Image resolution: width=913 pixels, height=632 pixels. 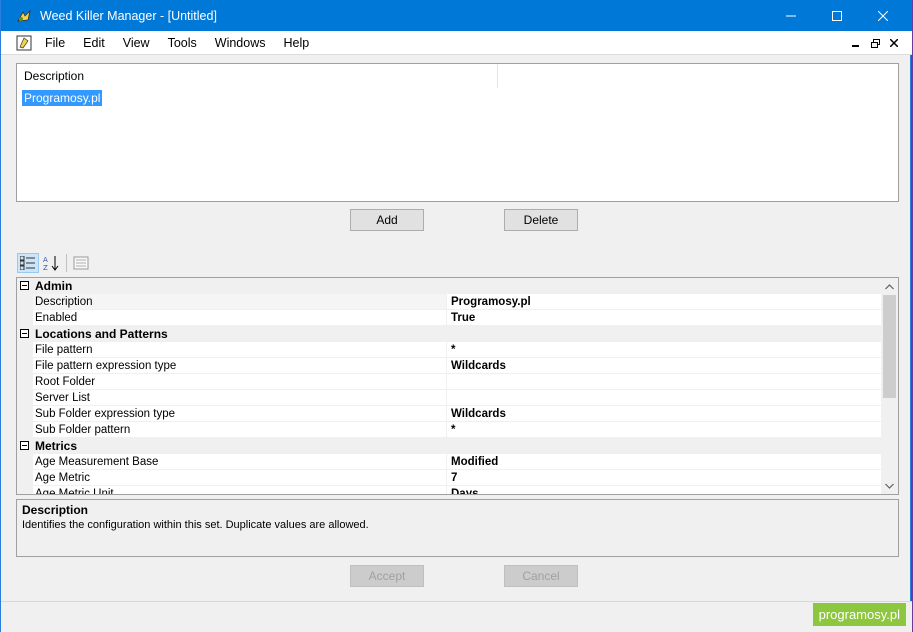 I want to click on property-name: Age Measurement Base, so click(x=240, y=462).